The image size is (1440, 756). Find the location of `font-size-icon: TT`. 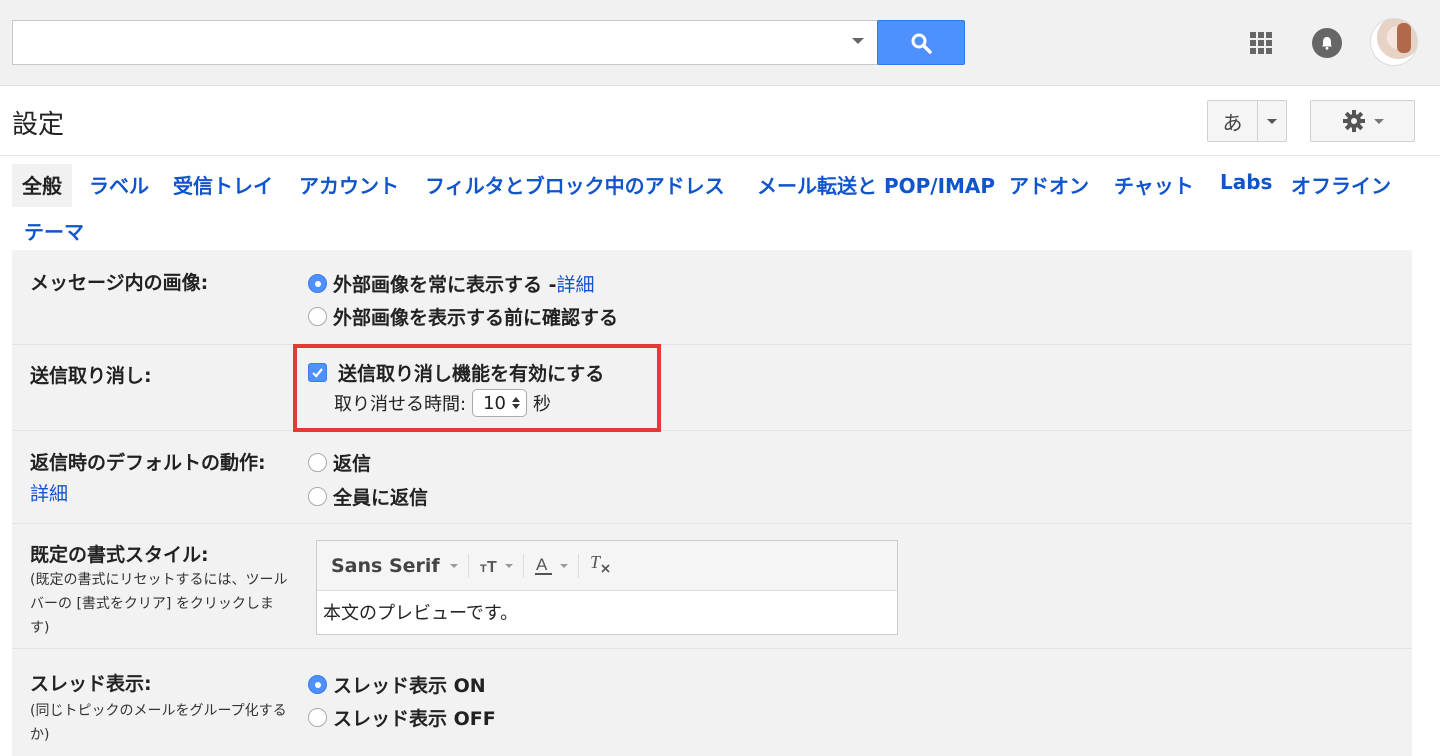

font-size-icon: TT is located at coordinates (496, 566).